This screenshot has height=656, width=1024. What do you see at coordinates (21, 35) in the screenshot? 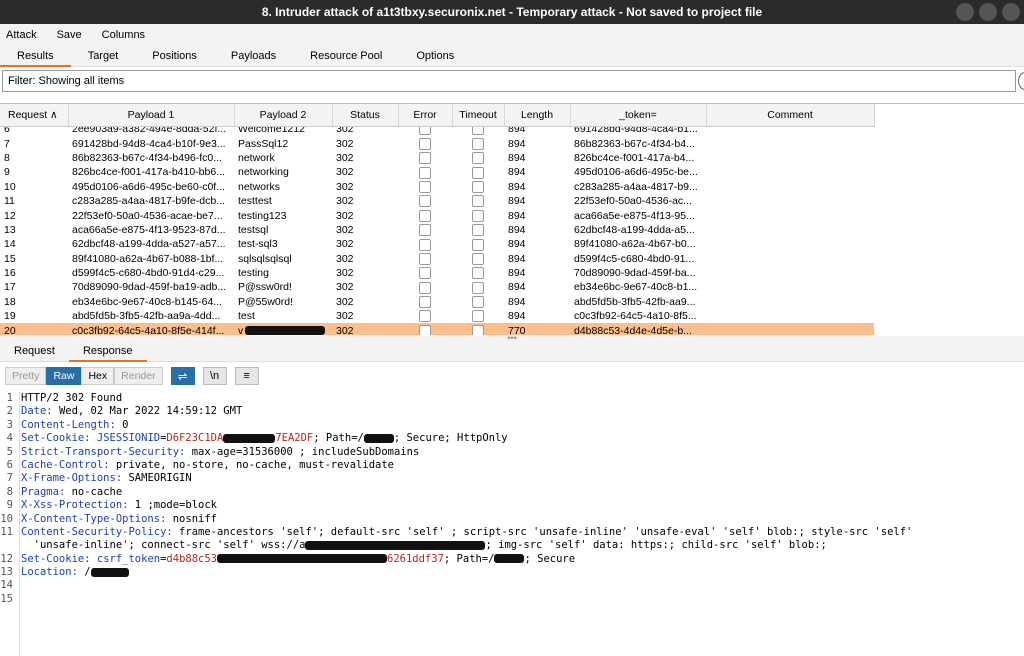
I see `menu-attack: Attack` at bounding box center [21, 35].